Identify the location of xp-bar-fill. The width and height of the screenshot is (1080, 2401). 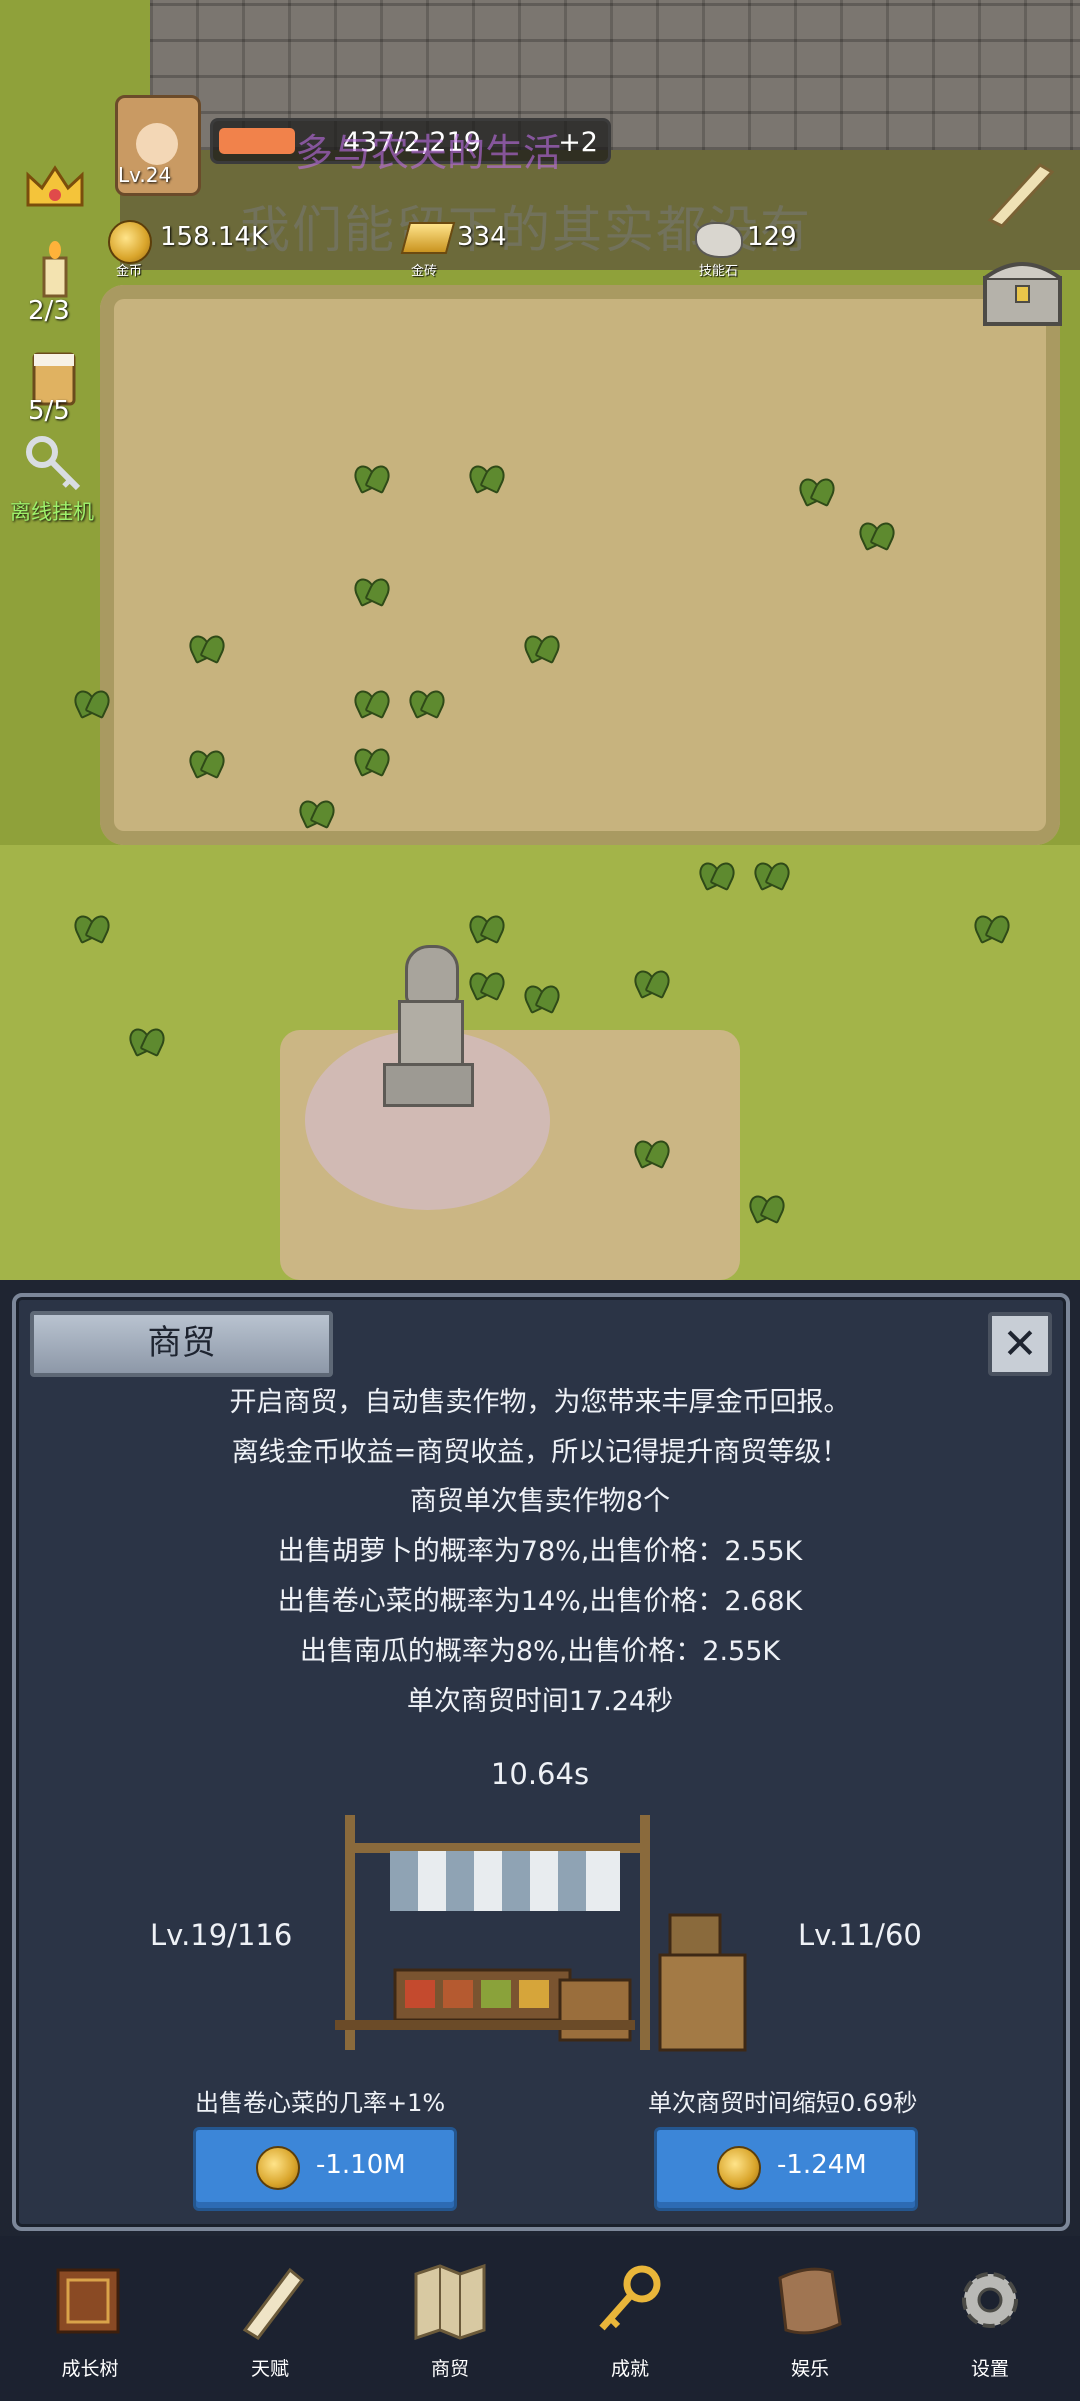
(257, 141).